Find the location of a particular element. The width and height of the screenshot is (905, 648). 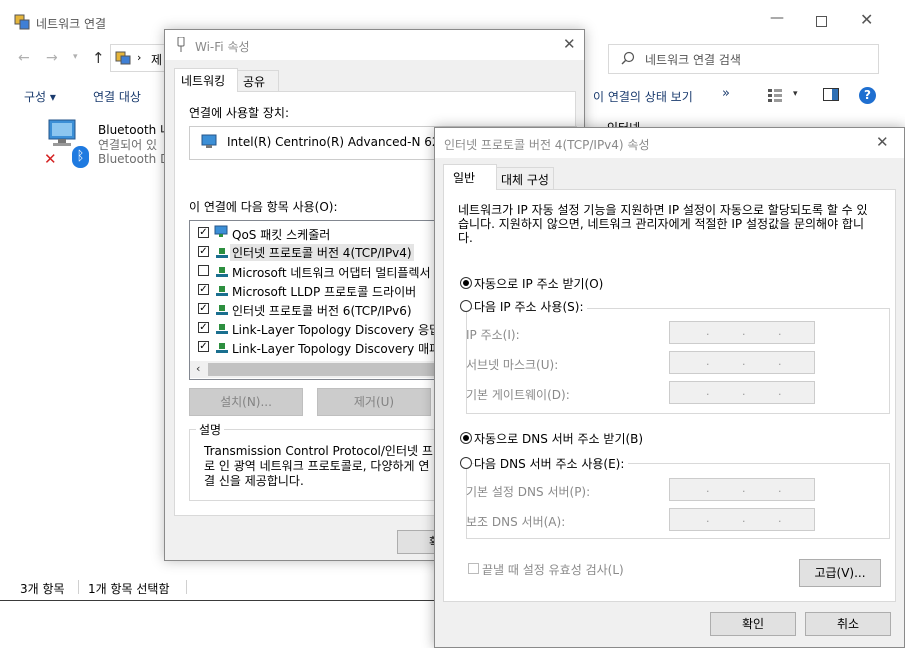

wifi-titlebar: Wi-Fi 속성 ✕ is located at coordinates (374, 45).